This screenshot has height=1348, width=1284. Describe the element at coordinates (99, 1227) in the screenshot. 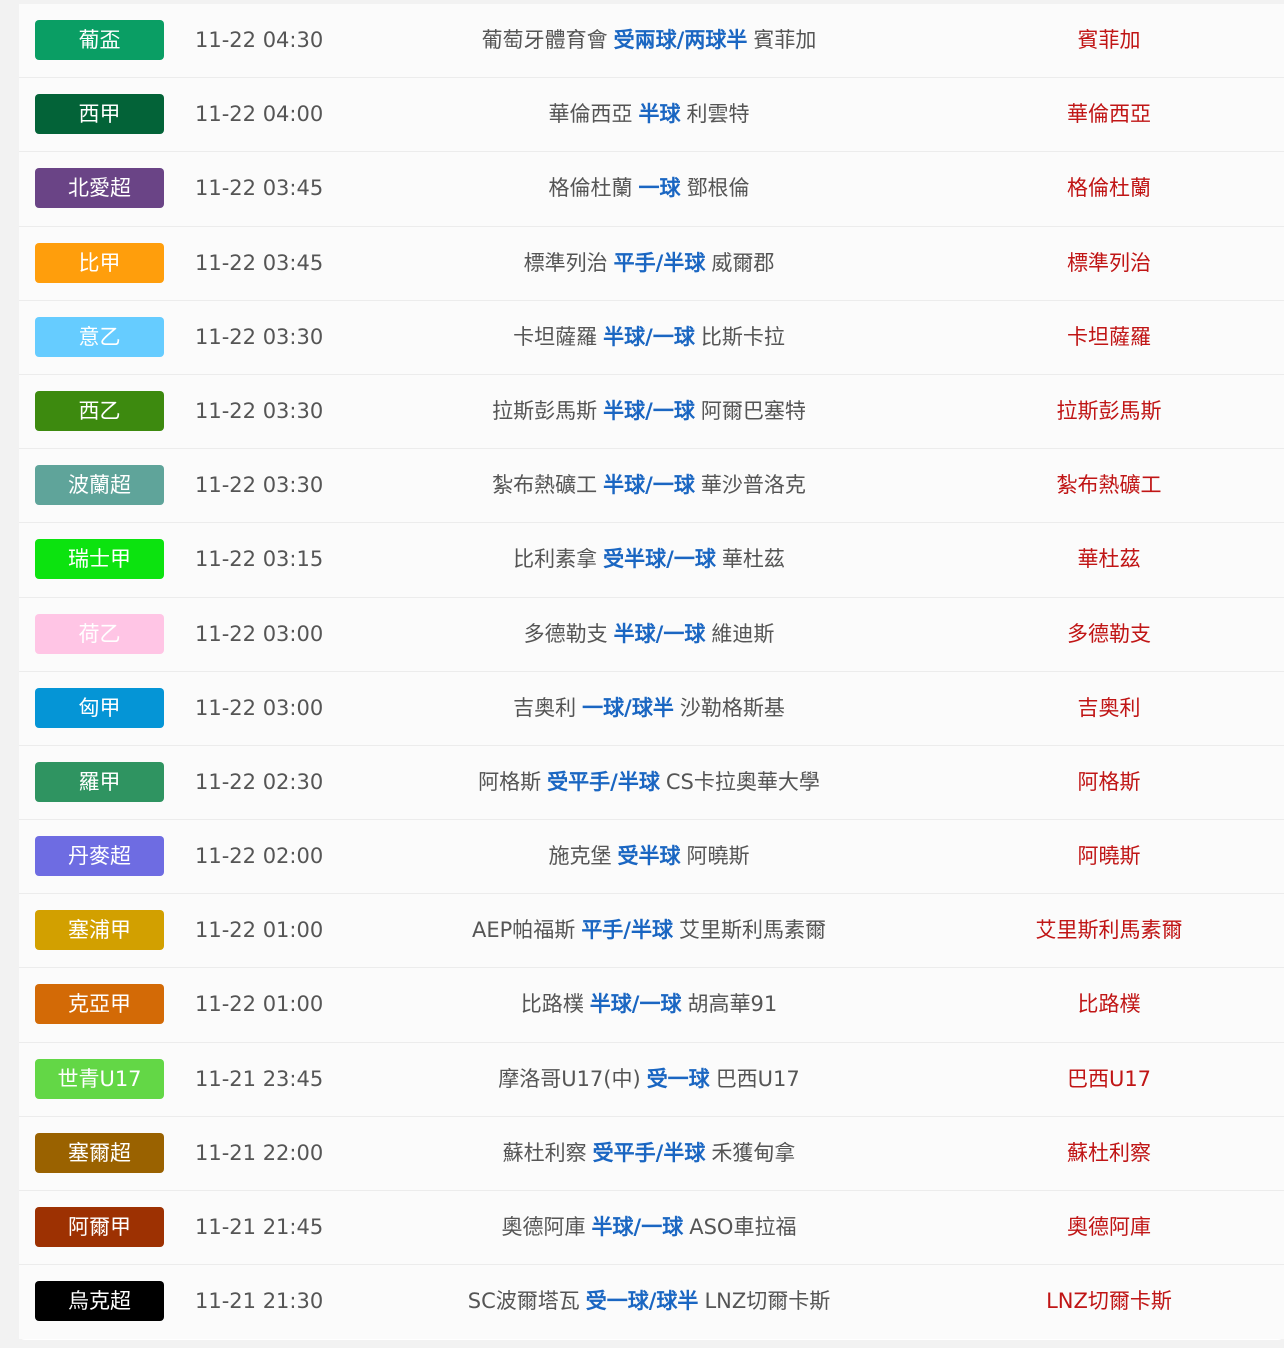

I see `league-badge: 阿爾甲` at that location.